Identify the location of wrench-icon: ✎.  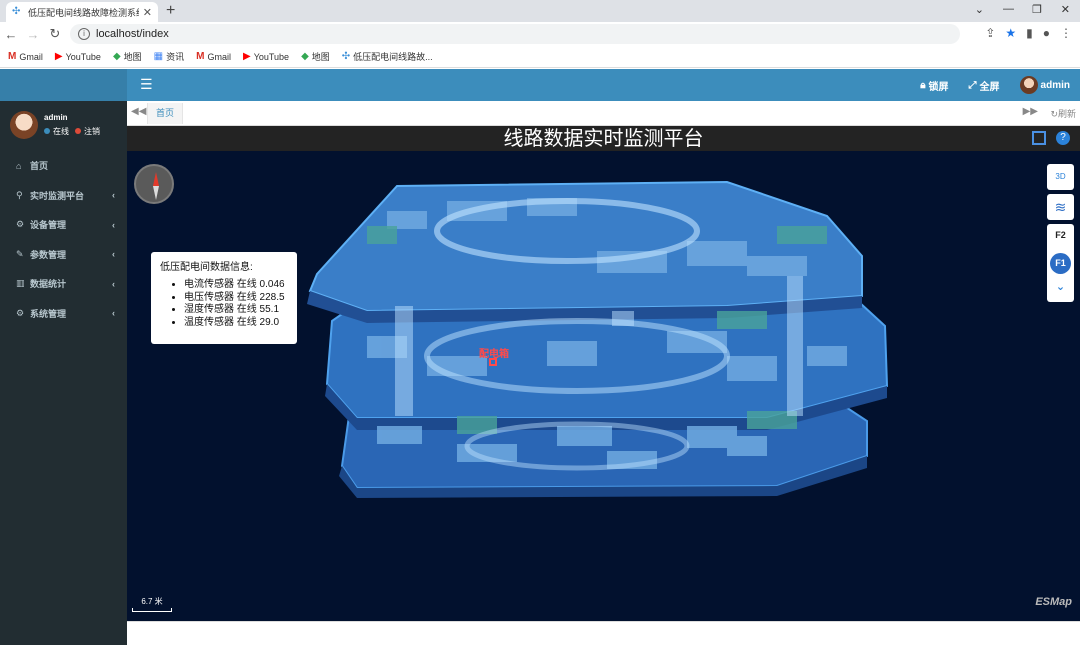
(20, 253).